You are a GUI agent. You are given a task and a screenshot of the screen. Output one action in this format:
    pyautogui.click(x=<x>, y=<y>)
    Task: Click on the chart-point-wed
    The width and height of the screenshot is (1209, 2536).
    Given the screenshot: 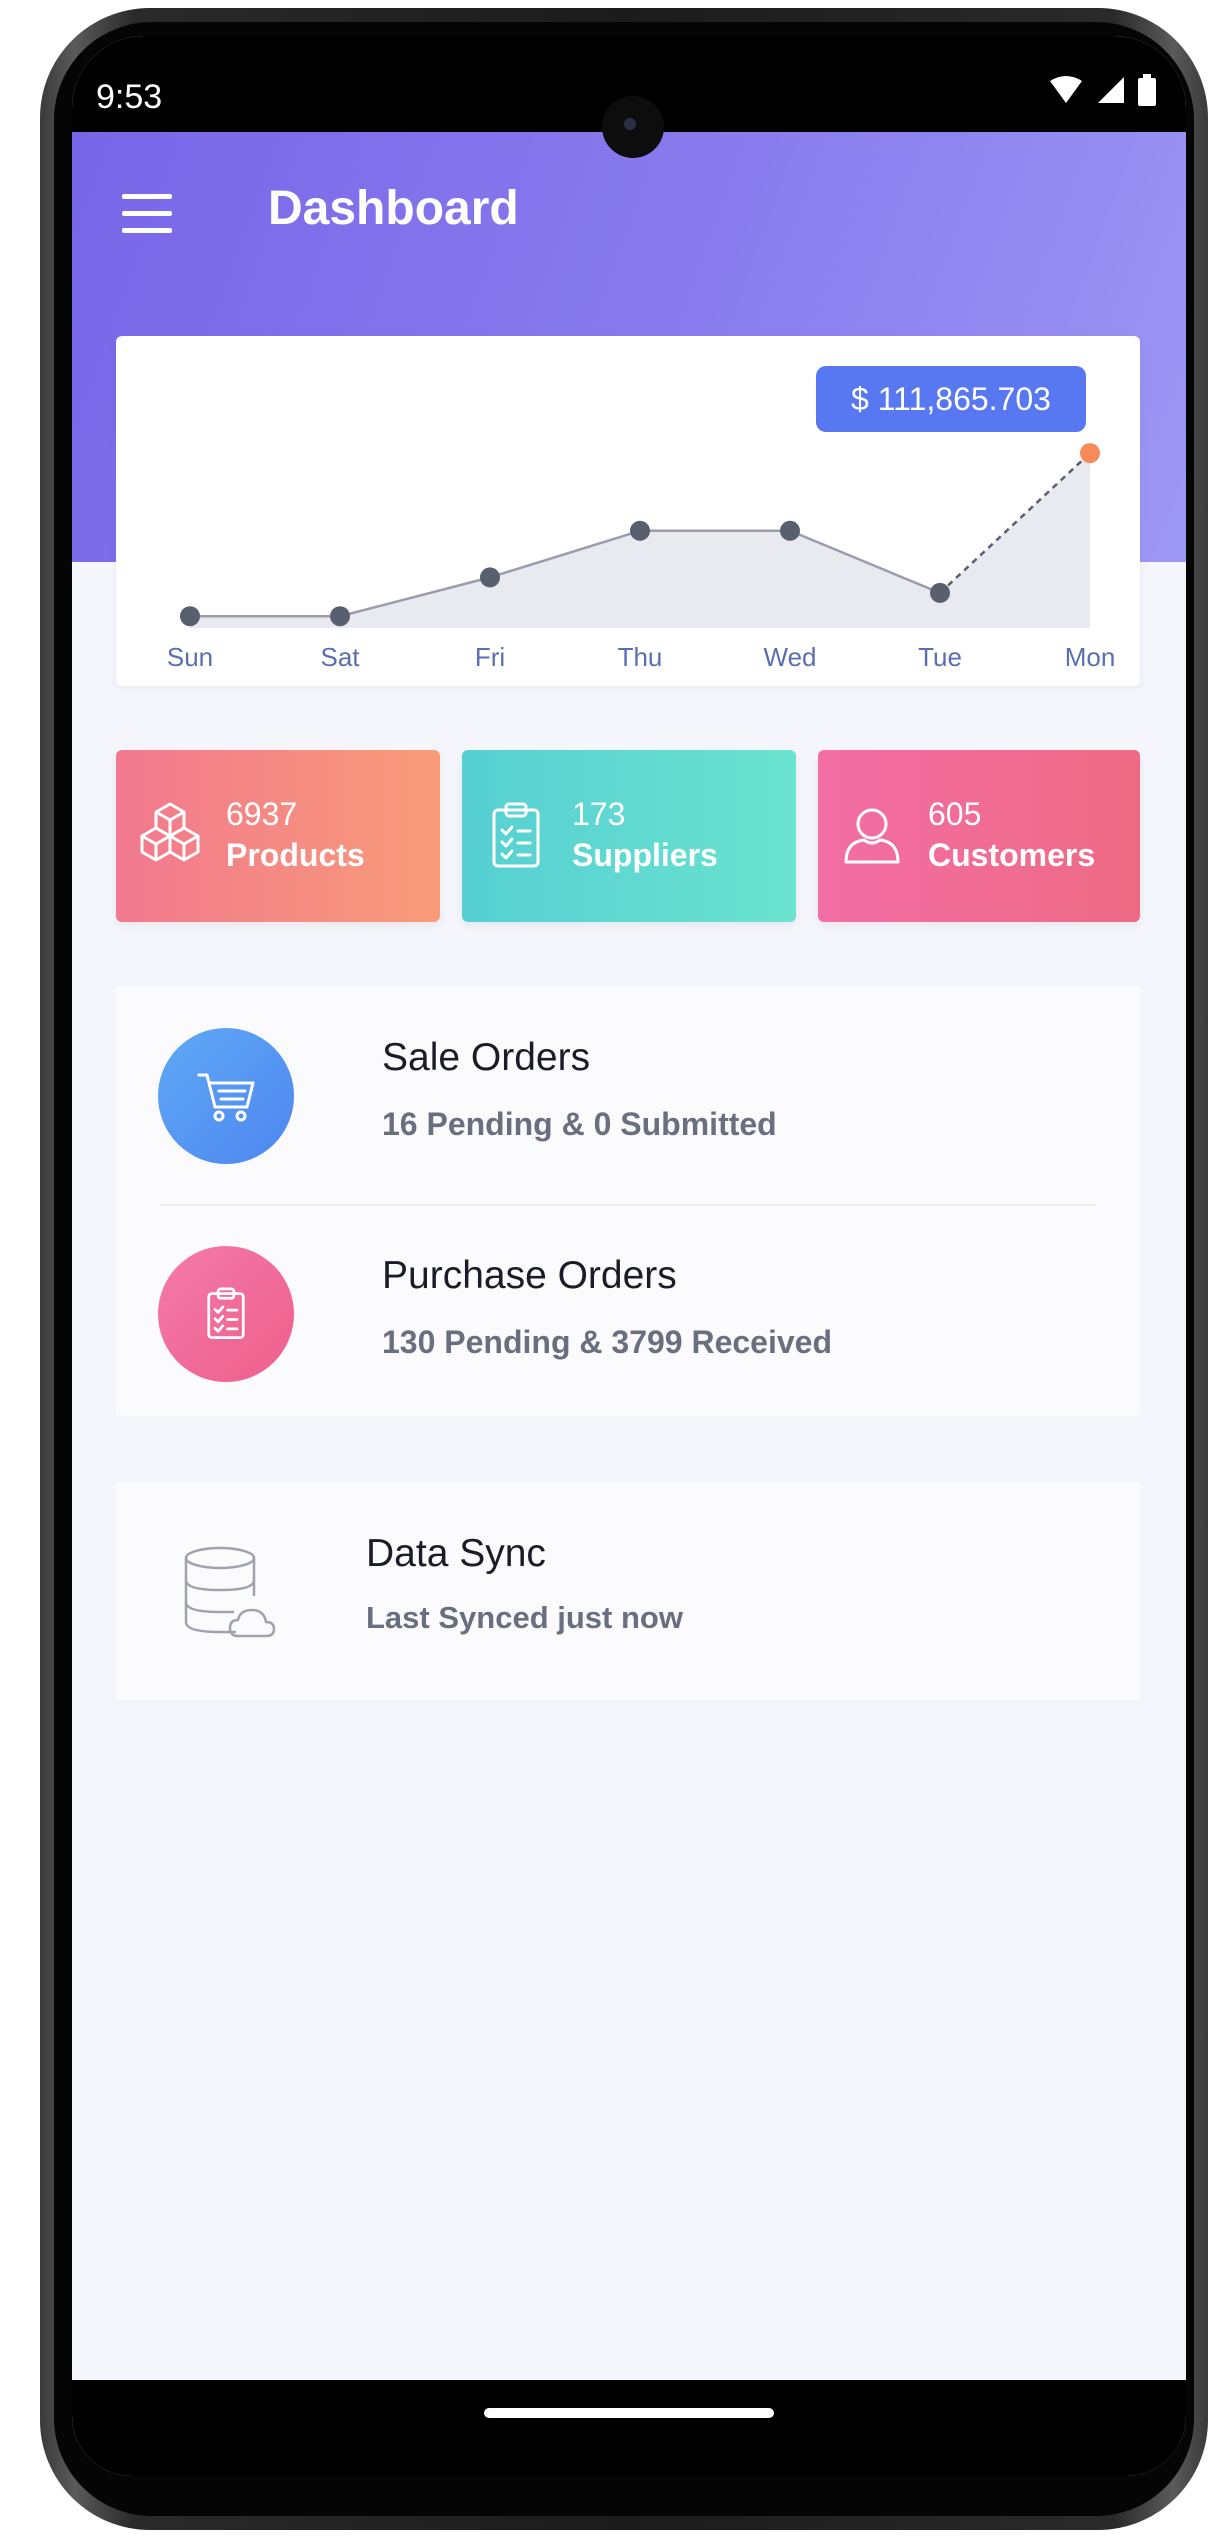 What is the action you would take?
    pyautogui.click(x=790, y=530)
    